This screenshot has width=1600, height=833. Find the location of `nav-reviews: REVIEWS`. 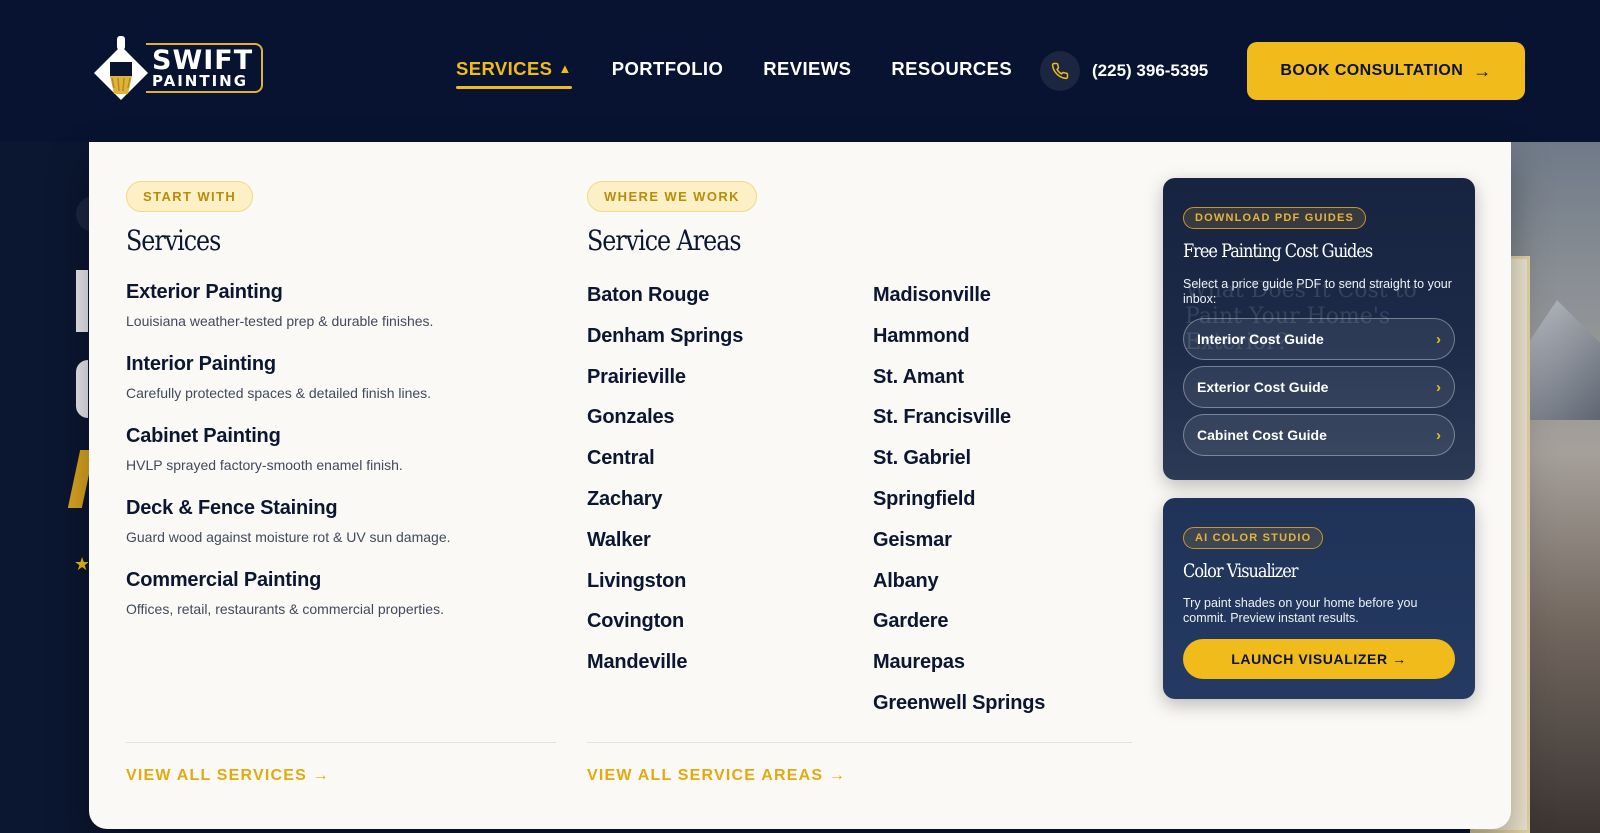

nav-reviews: REVIEWS is located at coordinates (807, 69).